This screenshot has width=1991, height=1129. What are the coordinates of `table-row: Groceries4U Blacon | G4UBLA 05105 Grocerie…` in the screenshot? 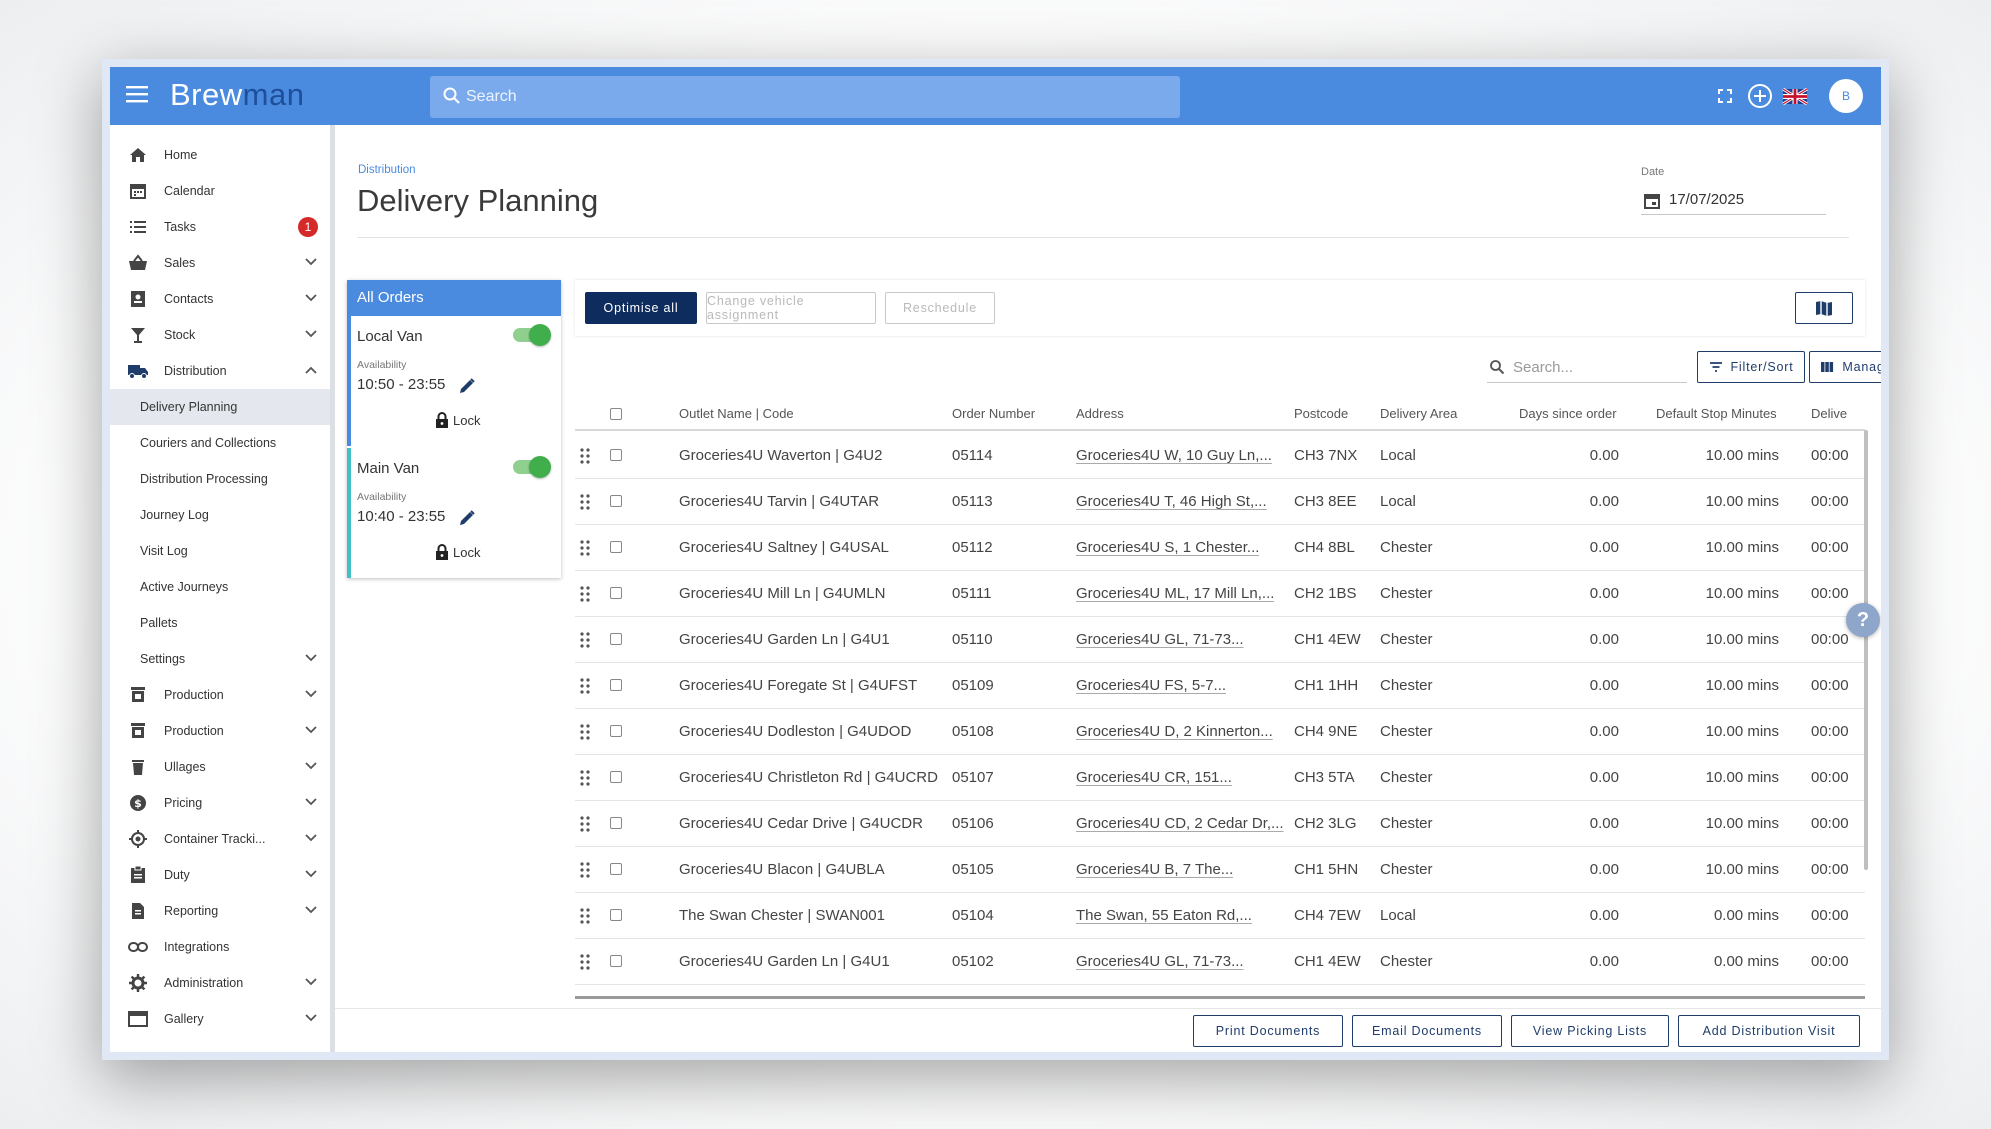 It's located at (1220, 870).